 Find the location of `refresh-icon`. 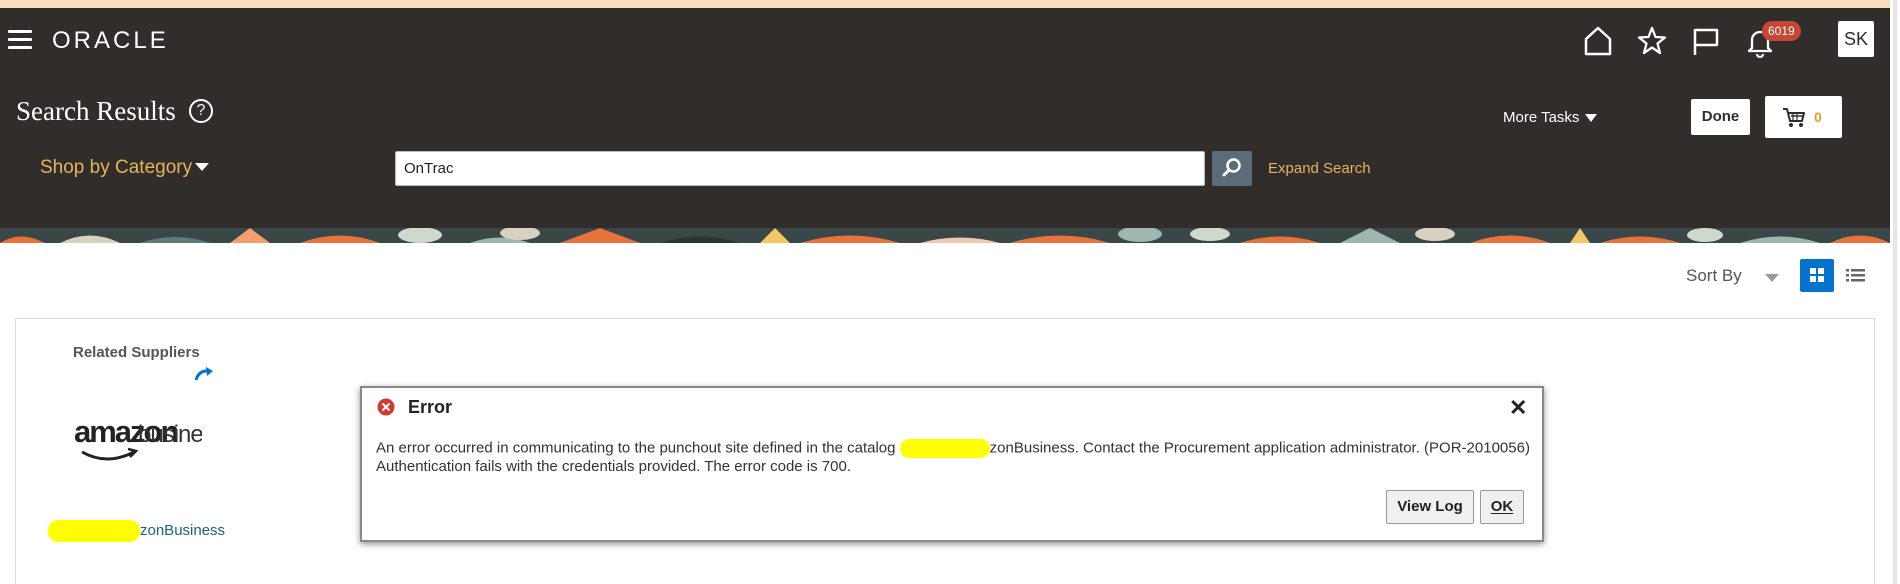

refresh-icon is located at coordinates (205, 376).